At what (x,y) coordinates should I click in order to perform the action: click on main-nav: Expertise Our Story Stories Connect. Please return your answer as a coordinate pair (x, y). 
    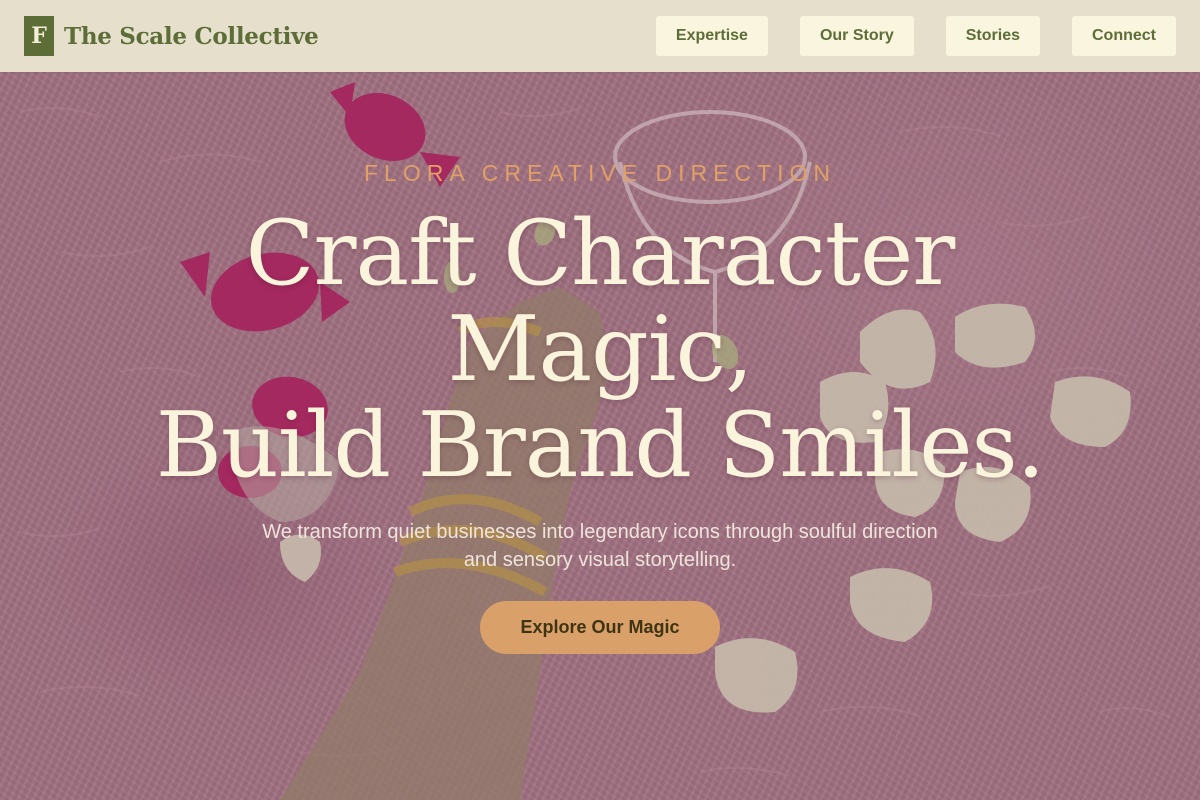
    Looking at the image, I should click on (915, 36).